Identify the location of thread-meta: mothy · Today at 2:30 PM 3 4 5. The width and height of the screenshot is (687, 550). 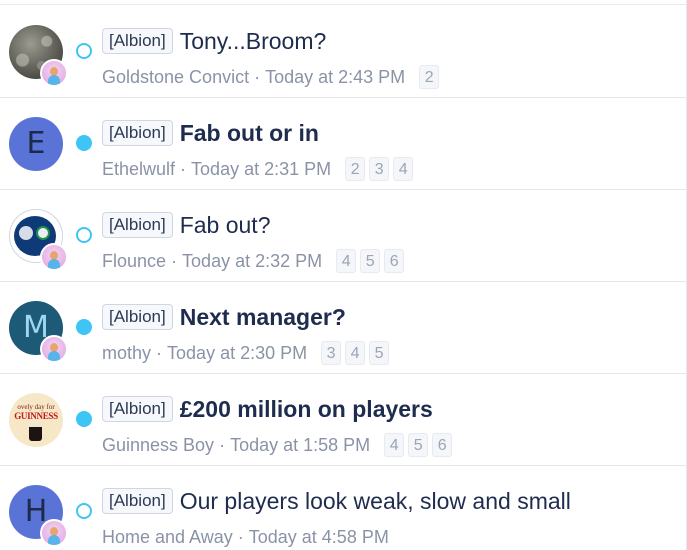
(246, 353).